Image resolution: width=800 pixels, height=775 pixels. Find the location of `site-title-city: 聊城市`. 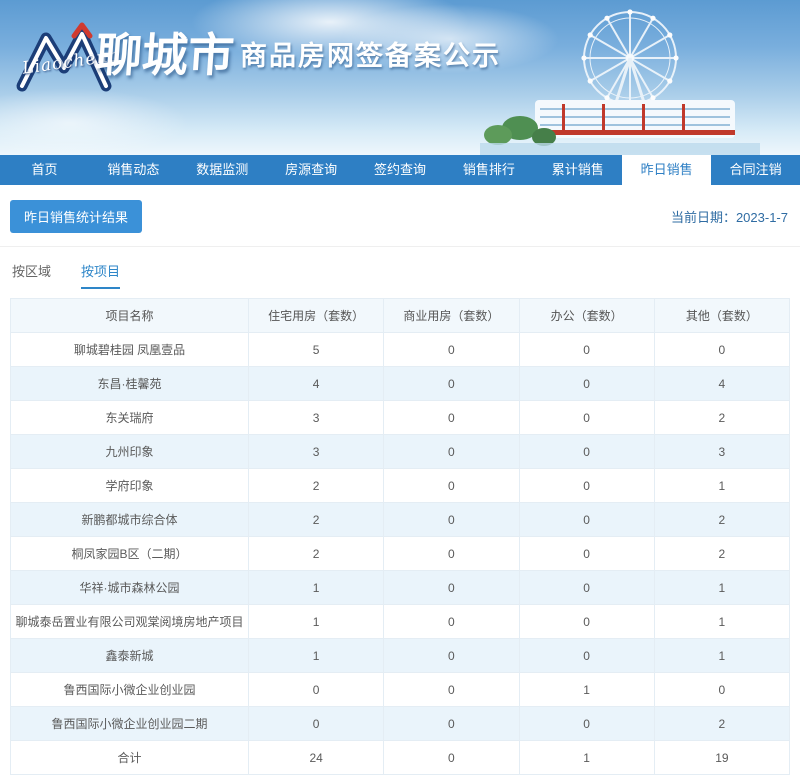

site-title-city: 聊城市 is located at coordinates (165, 55).